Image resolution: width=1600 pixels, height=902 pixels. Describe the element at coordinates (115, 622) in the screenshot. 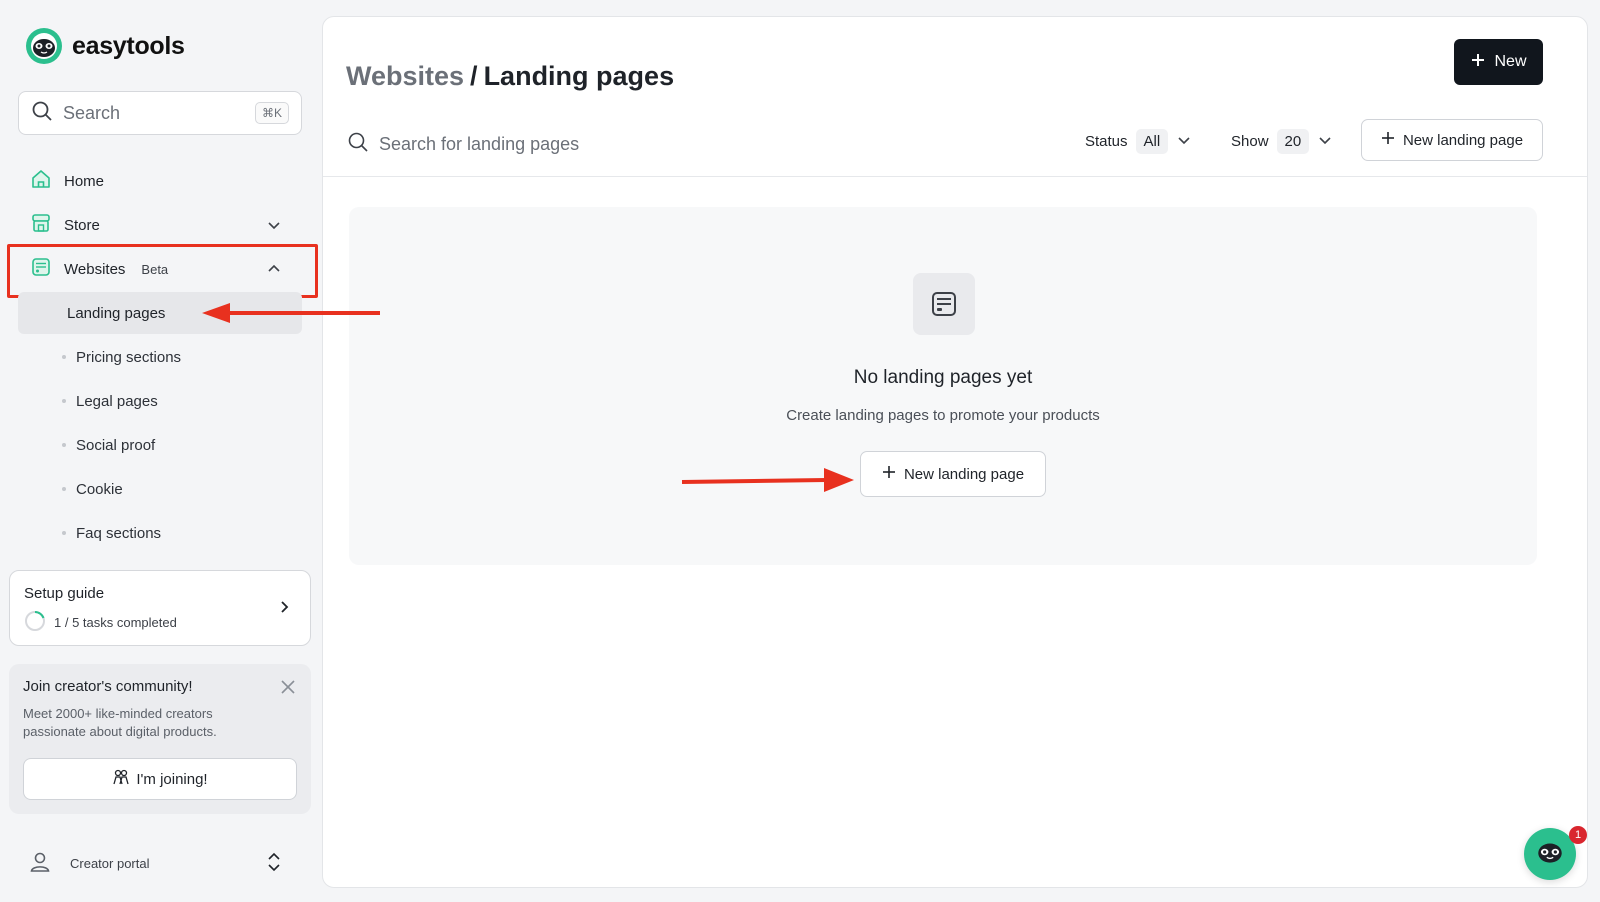

I see `setup-progress-text: 1 / 5 tasks completed` at that location.